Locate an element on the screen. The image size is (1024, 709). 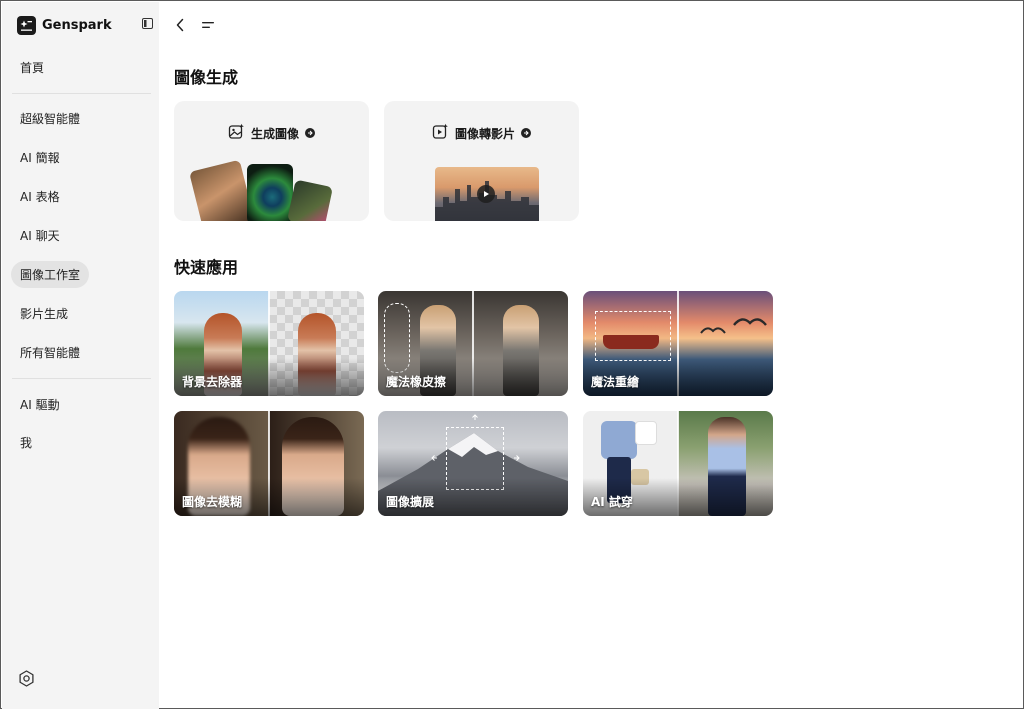
sidebar-item-super-agent: 超級智能體 is located at coordinates (50, 118).